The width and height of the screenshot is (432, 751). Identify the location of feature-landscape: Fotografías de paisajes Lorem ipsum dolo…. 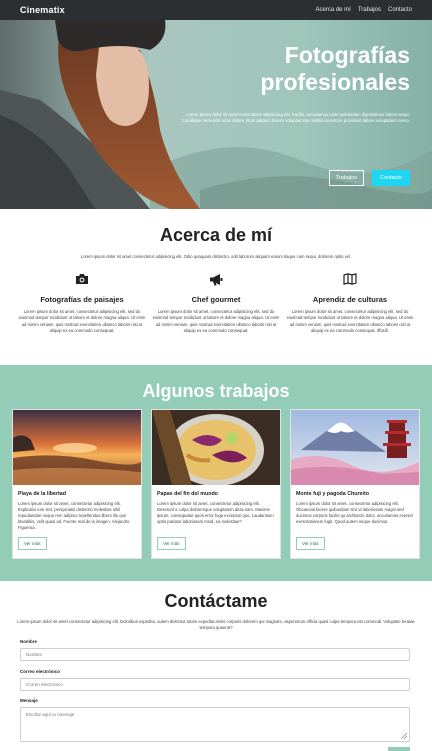
(82, 303).